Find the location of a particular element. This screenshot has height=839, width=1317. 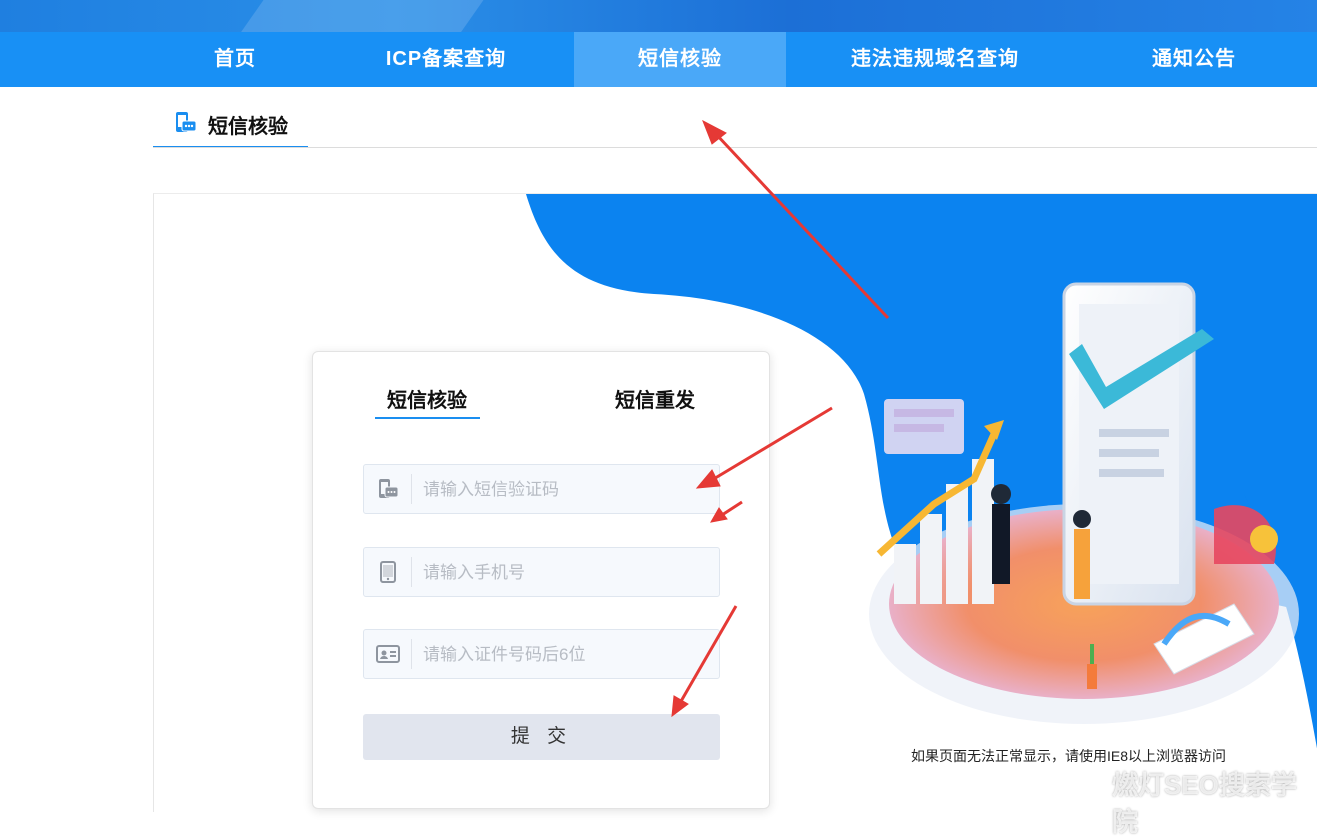

sms-code-field is located at coordinates (541, 489).